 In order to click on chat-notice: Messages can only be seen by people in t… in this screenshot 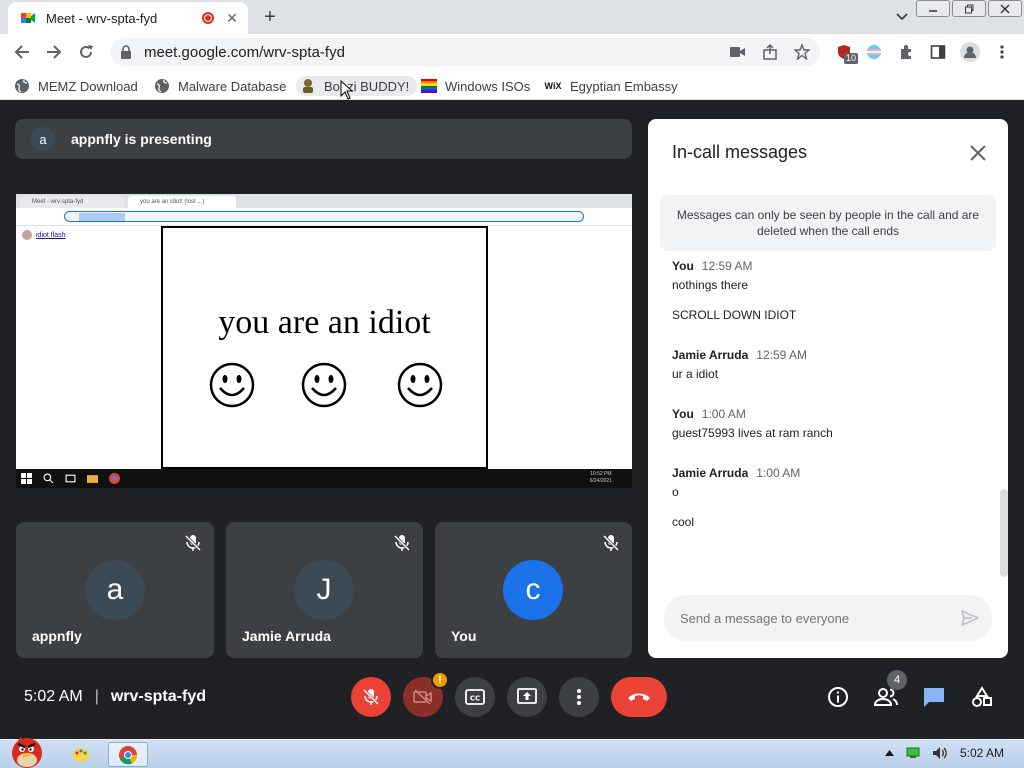, I will do `click(828, 223)`.